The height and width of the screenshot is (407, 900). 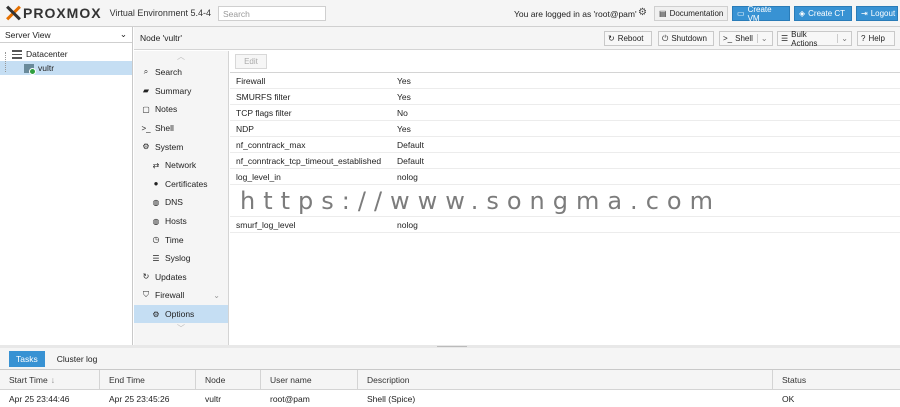 What do you see at coordinates (565, 225) in the screenshot?
I see `option-row: smurf_log_level nolog` at bounding box center [565, 225].